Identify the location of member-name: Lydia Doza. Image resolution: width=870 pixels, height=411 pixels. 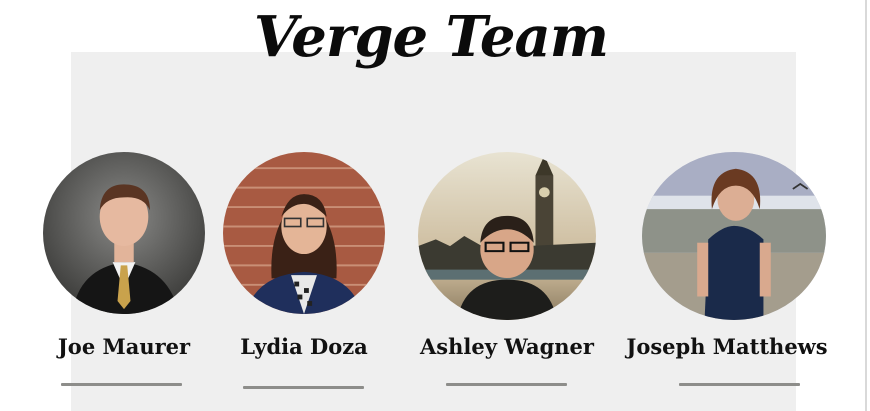
(304, 346).